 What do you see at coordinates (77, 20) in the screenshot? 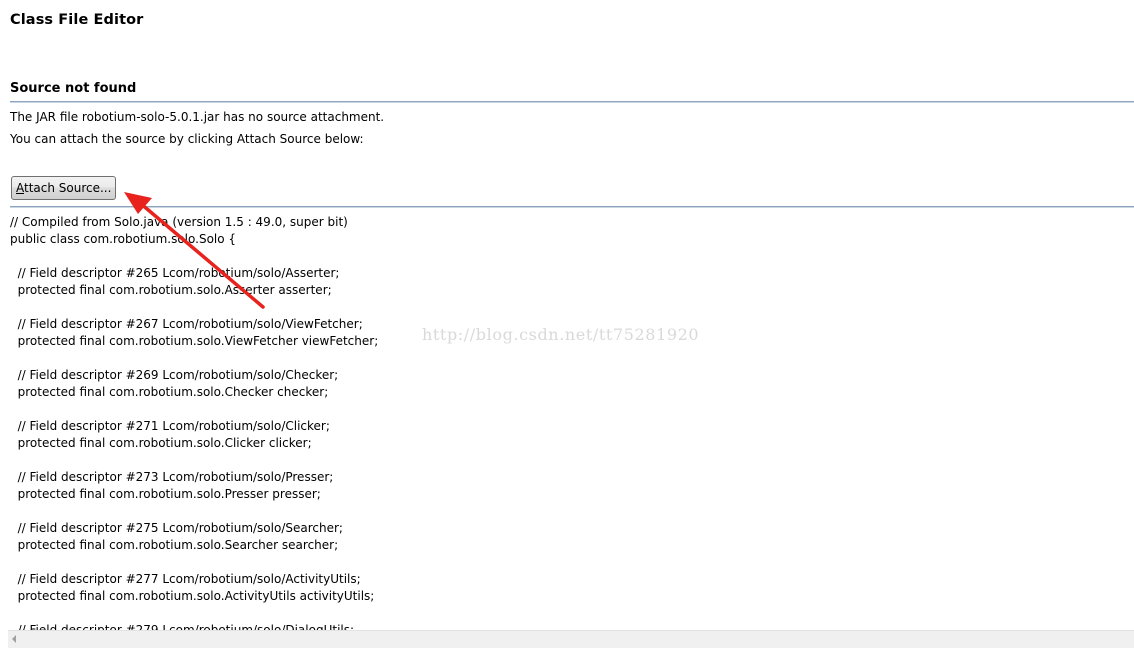
I see `editor-title: Class File Editor` at bounding box center [77, 20].